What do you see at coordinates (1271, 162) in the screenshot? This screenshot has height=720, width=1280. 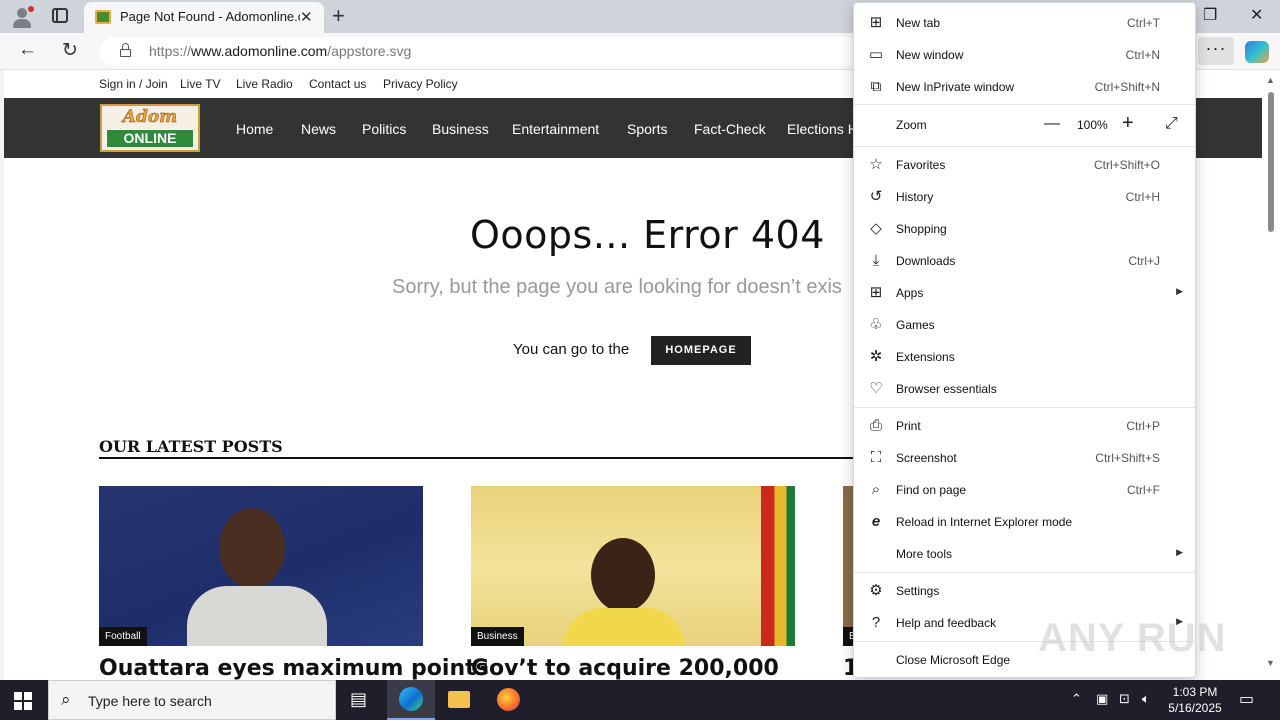 I see `scroll-thumb` at bounding box center [1271, 162].